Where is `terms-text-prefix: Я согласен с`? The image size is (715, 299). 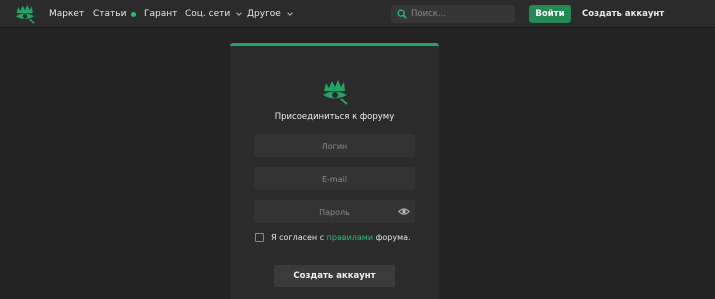 terms-text-prefix: Я согласен с is located at coordinates (299, 237).